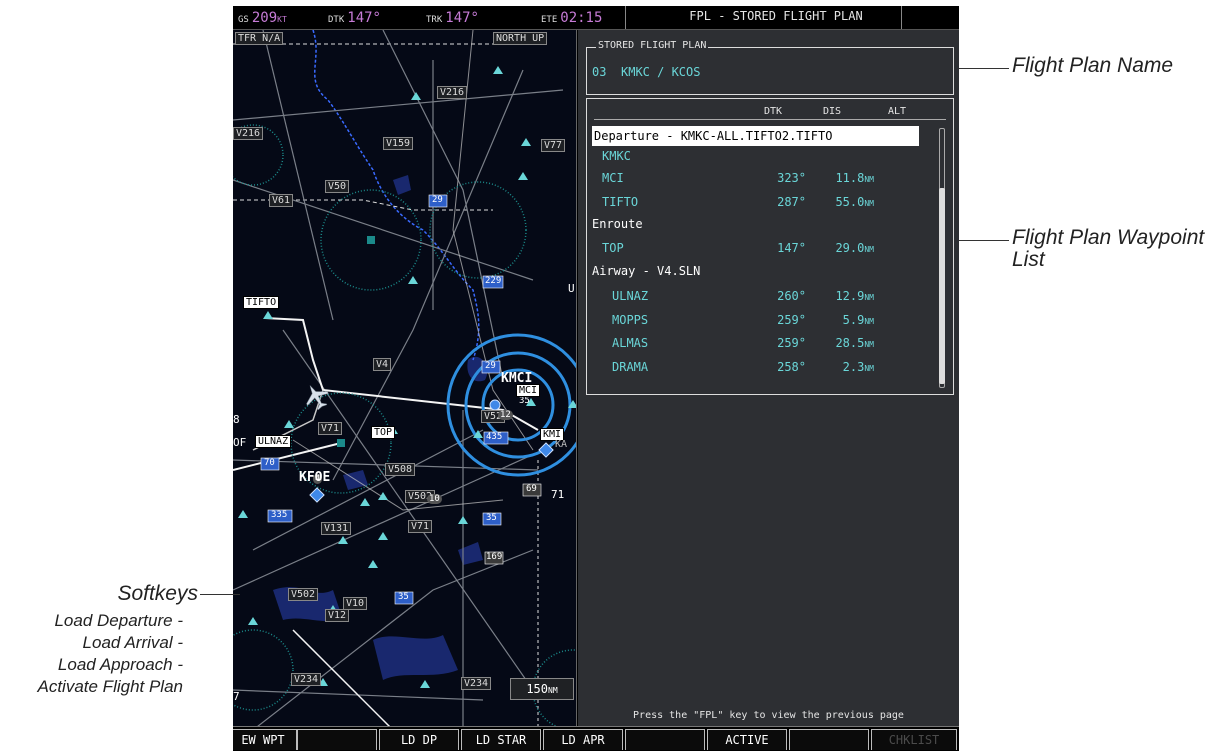  What do you see at coordinates (364, 18) in the screenshot?
I see `dtk-value: 147°` at bounding box center [364, 18].